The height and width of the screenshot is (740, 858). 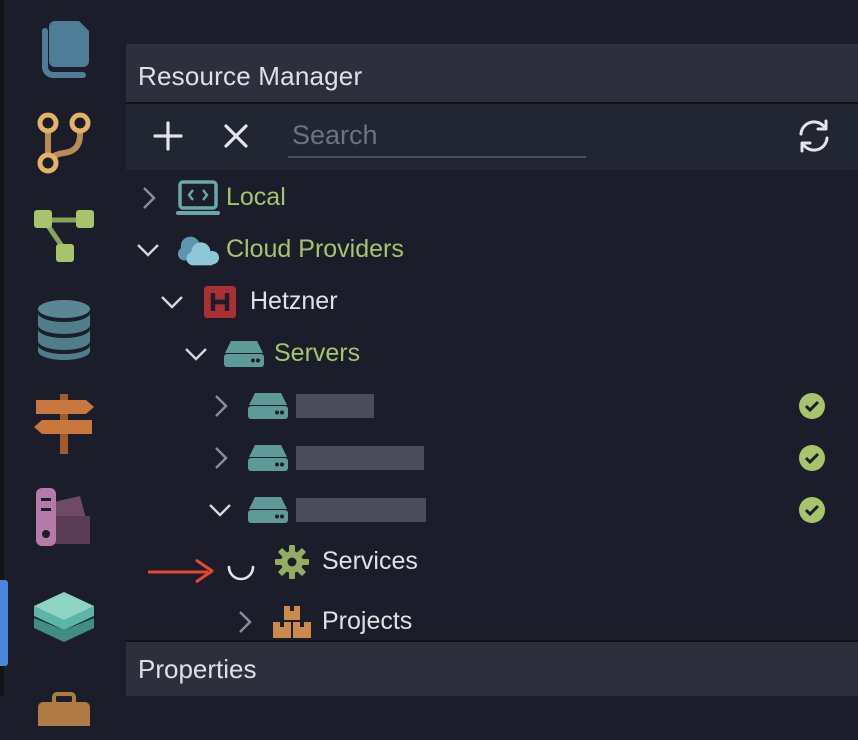 What do you see at coordinates (64, 706) in the screenshot?
I see `briefcase-icon` at bounding box center [64, 706].